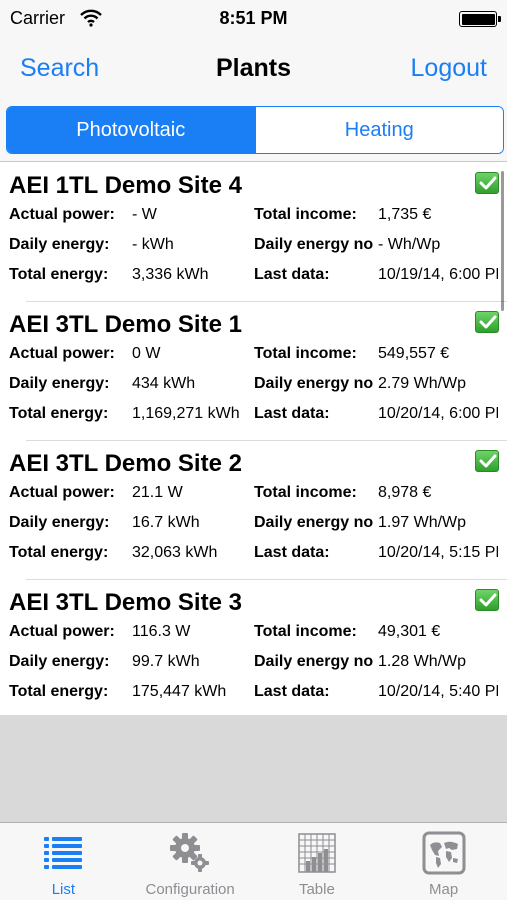 The width and height of the screenshot is (507, 900). I want to click on tab-map: Map, so click(443, 861).